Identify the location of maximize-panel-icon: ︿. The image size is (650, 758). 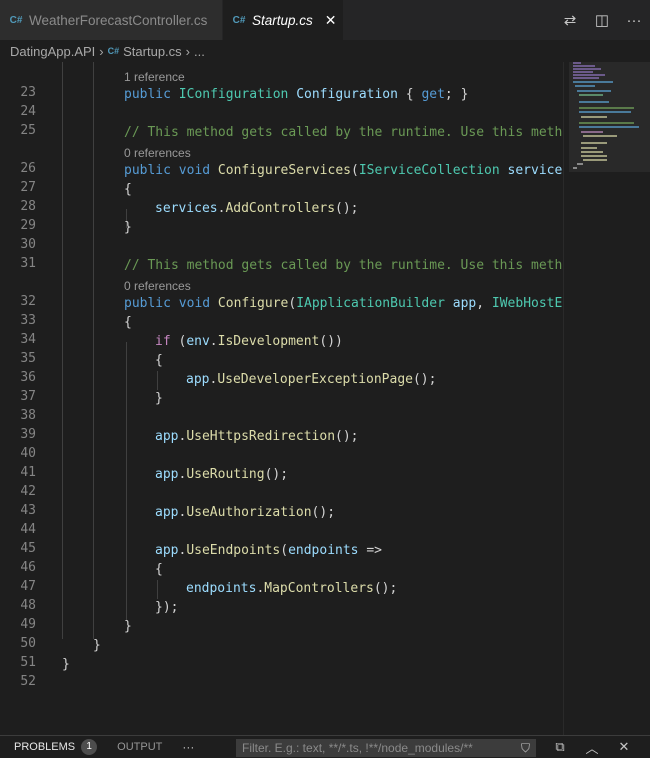
(592, 747).